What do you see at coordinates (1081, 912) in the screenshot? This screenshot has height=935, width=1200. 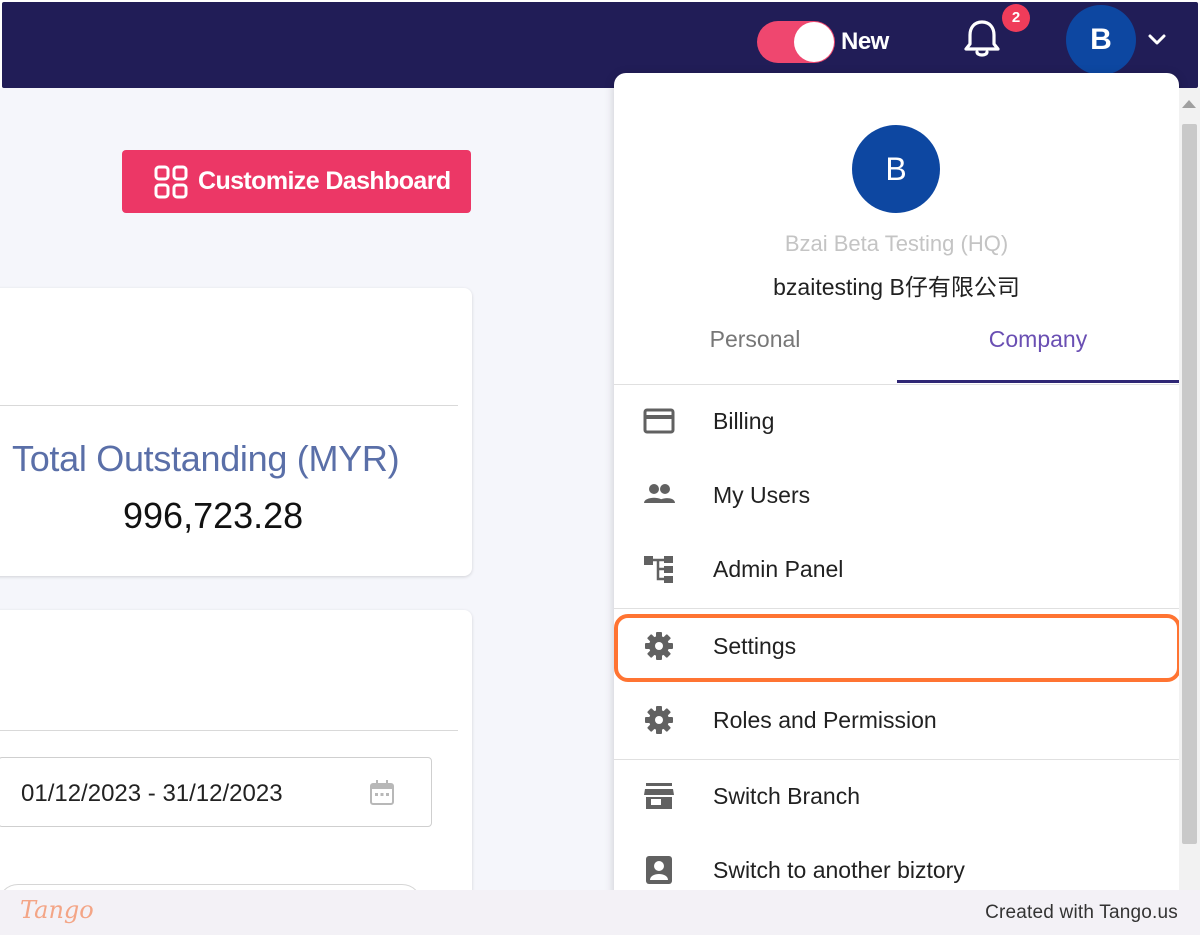 I see `created-with-credit: Created with Tango.us` at bounding box center [1081, 912].